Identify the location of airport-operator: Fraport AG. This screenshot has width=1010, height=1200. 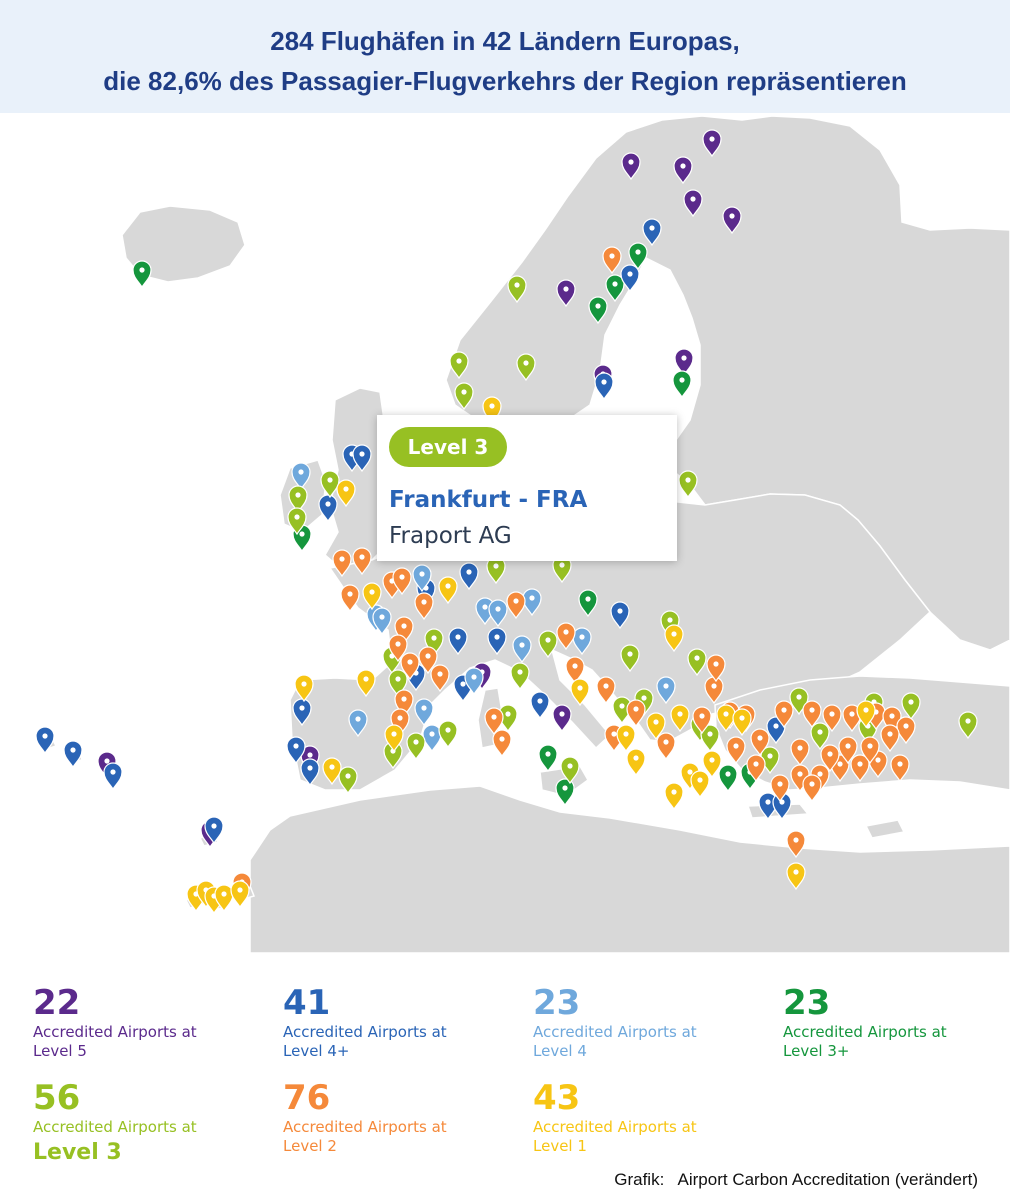
(450, 536).